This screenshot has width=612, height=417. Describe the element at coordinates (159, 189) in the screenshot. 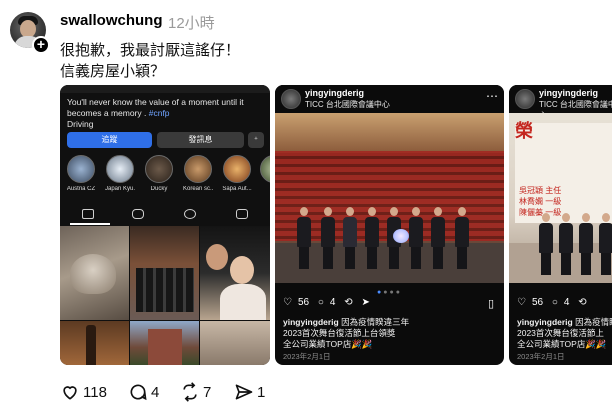

I see `highlight-label: Ducky` at that location.